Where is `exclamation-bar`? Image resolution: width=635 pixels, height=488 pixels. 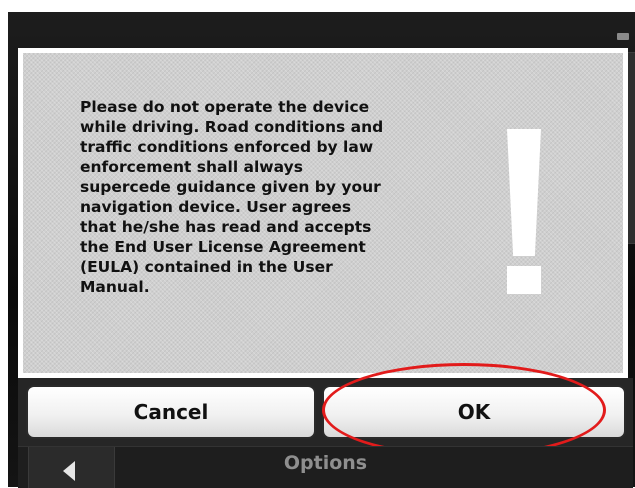
exclamation-bar is located at coordinates (524, 192).